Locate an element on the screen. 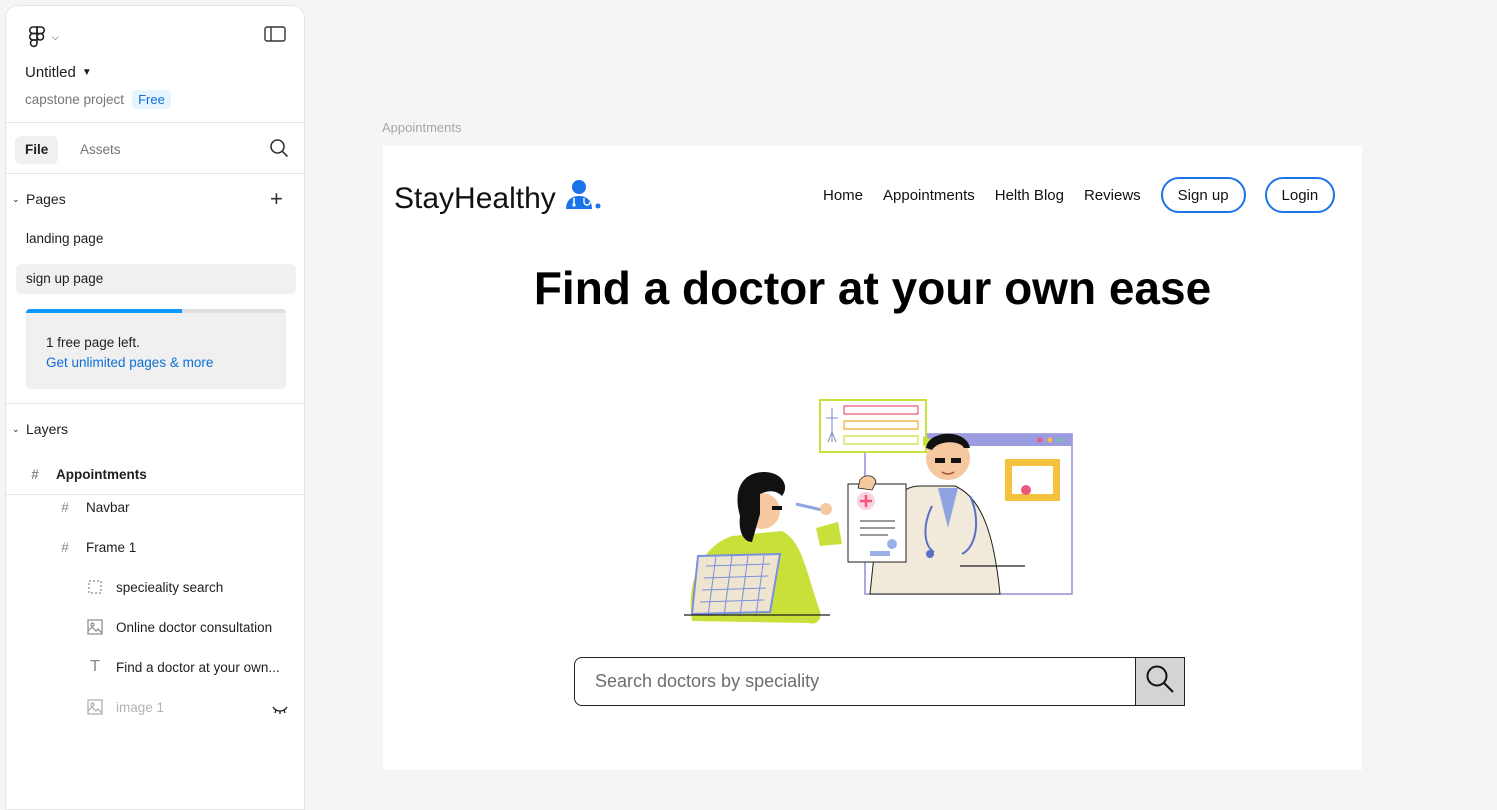 The width and height of the screenshot is (1497, 810). search-layers-button is located at coordinates (279, 150).